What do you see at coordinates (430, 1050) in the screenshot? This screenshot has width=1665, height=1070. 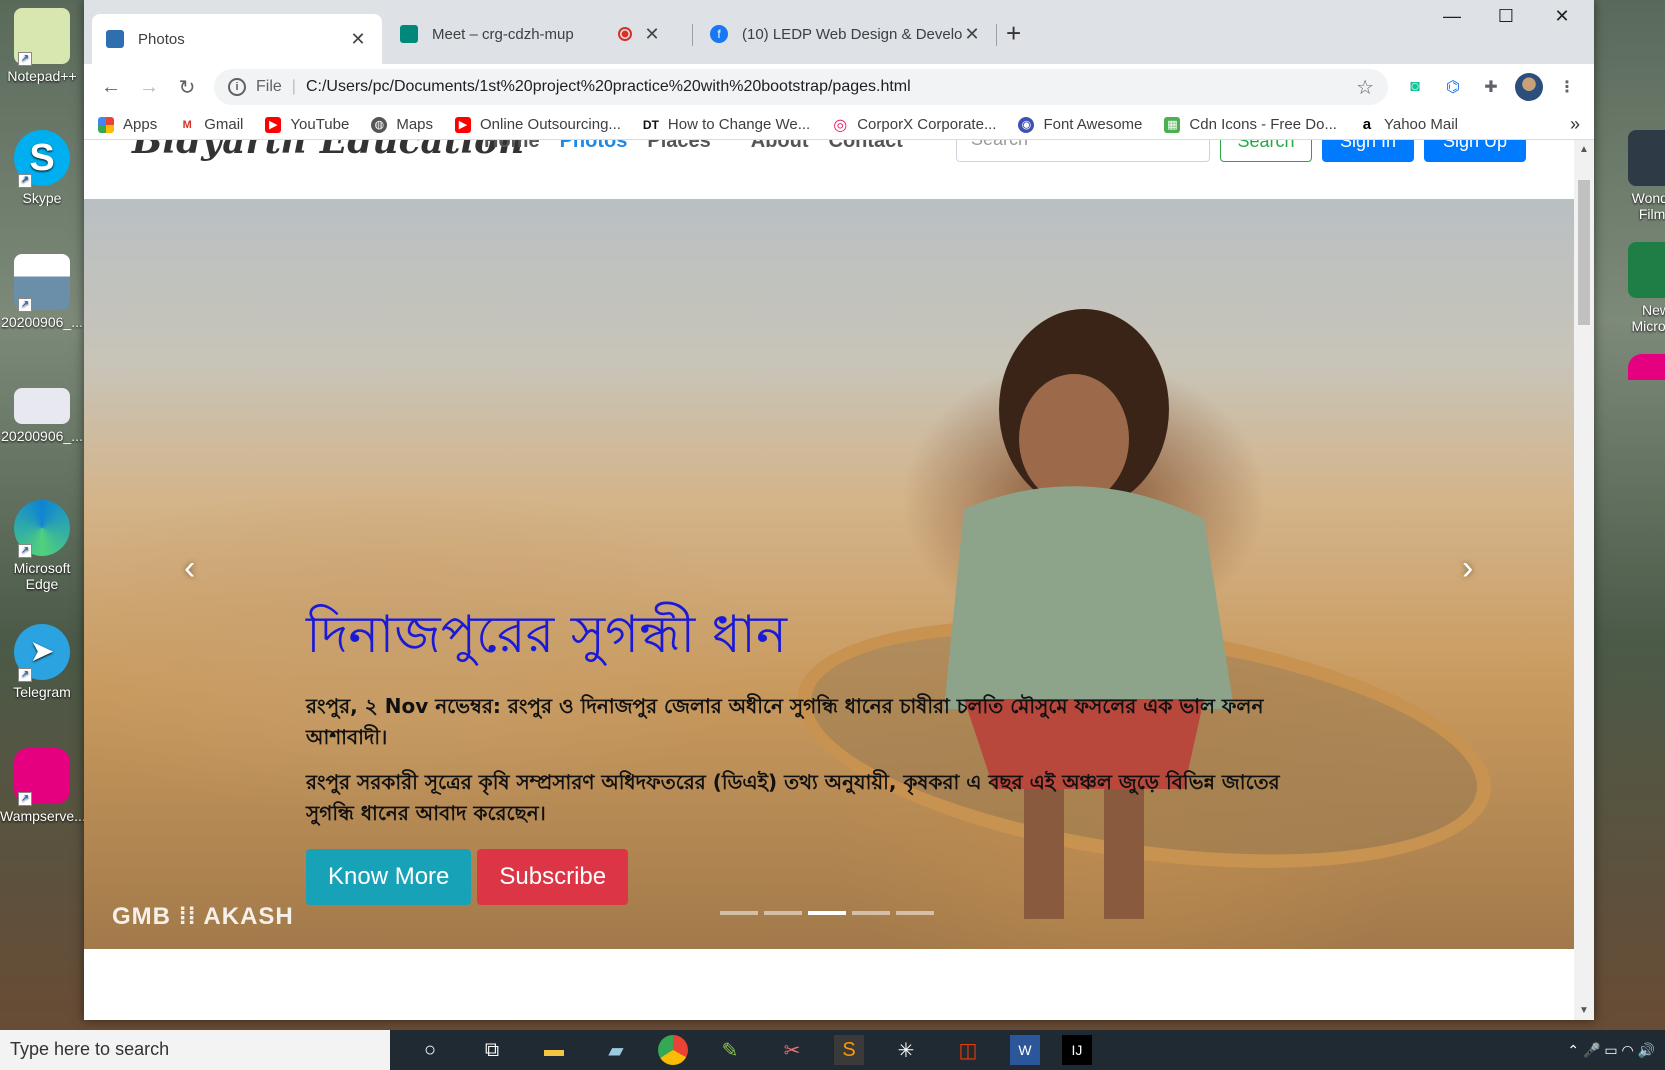 I see `cortana-icon: ○` at bounding box center [430, 1050].